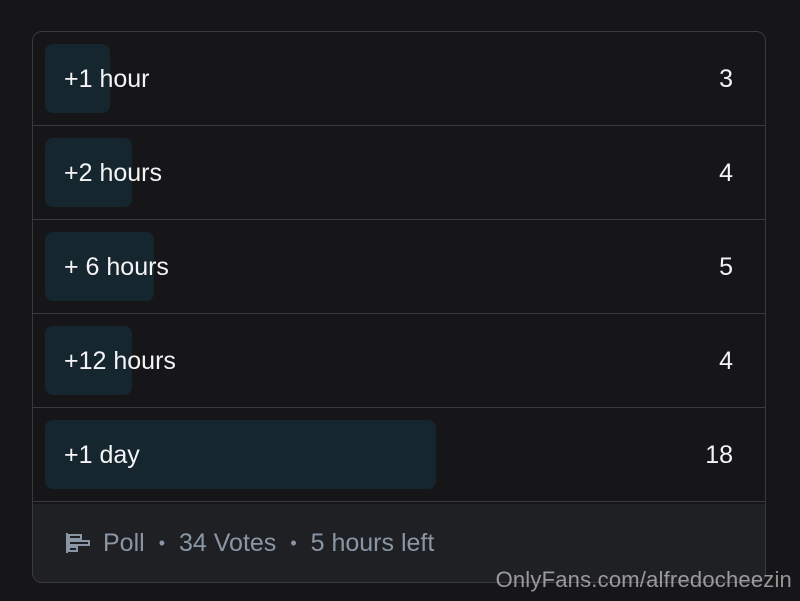 This screenshot has width=800, height=601. I want to click on option-label: +1 hour, so click(107, 79).